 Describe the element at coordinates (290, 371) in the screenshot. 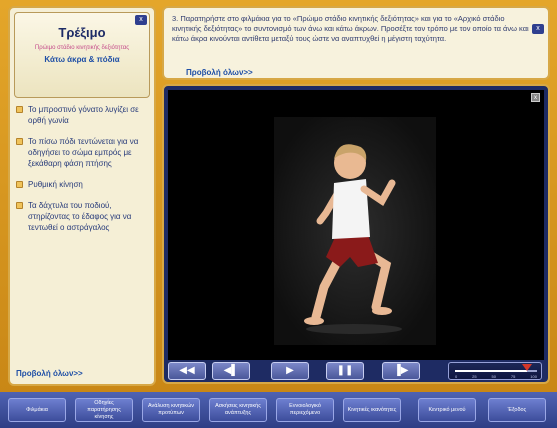

I see `play-button: ▶` at that location.